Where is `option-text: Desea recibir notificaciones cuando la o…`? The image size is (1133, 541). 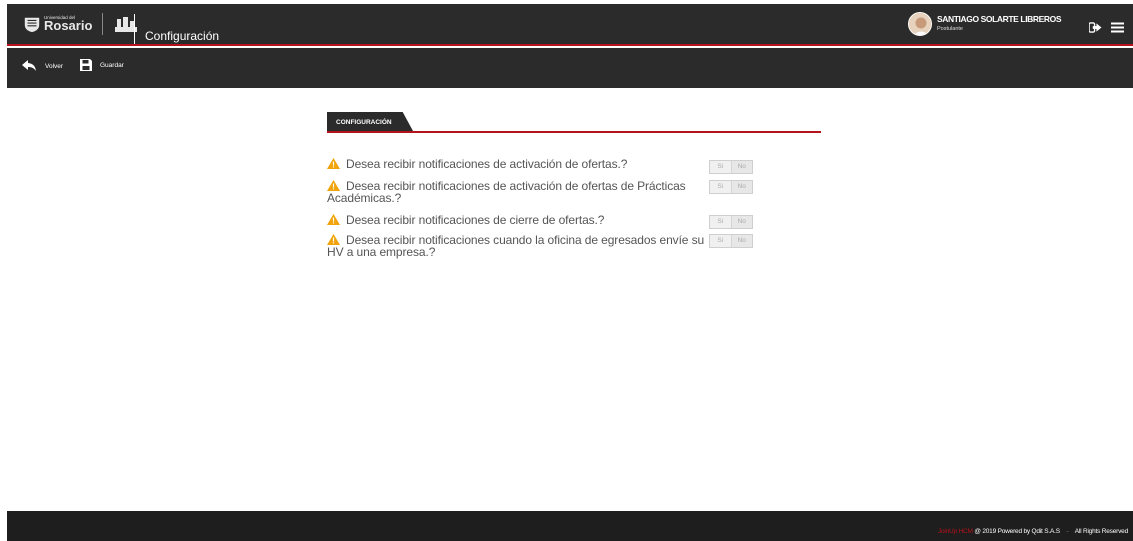
option-text: Desea recibir notificaciones cuando la o… is located at coordinates (517, 246).